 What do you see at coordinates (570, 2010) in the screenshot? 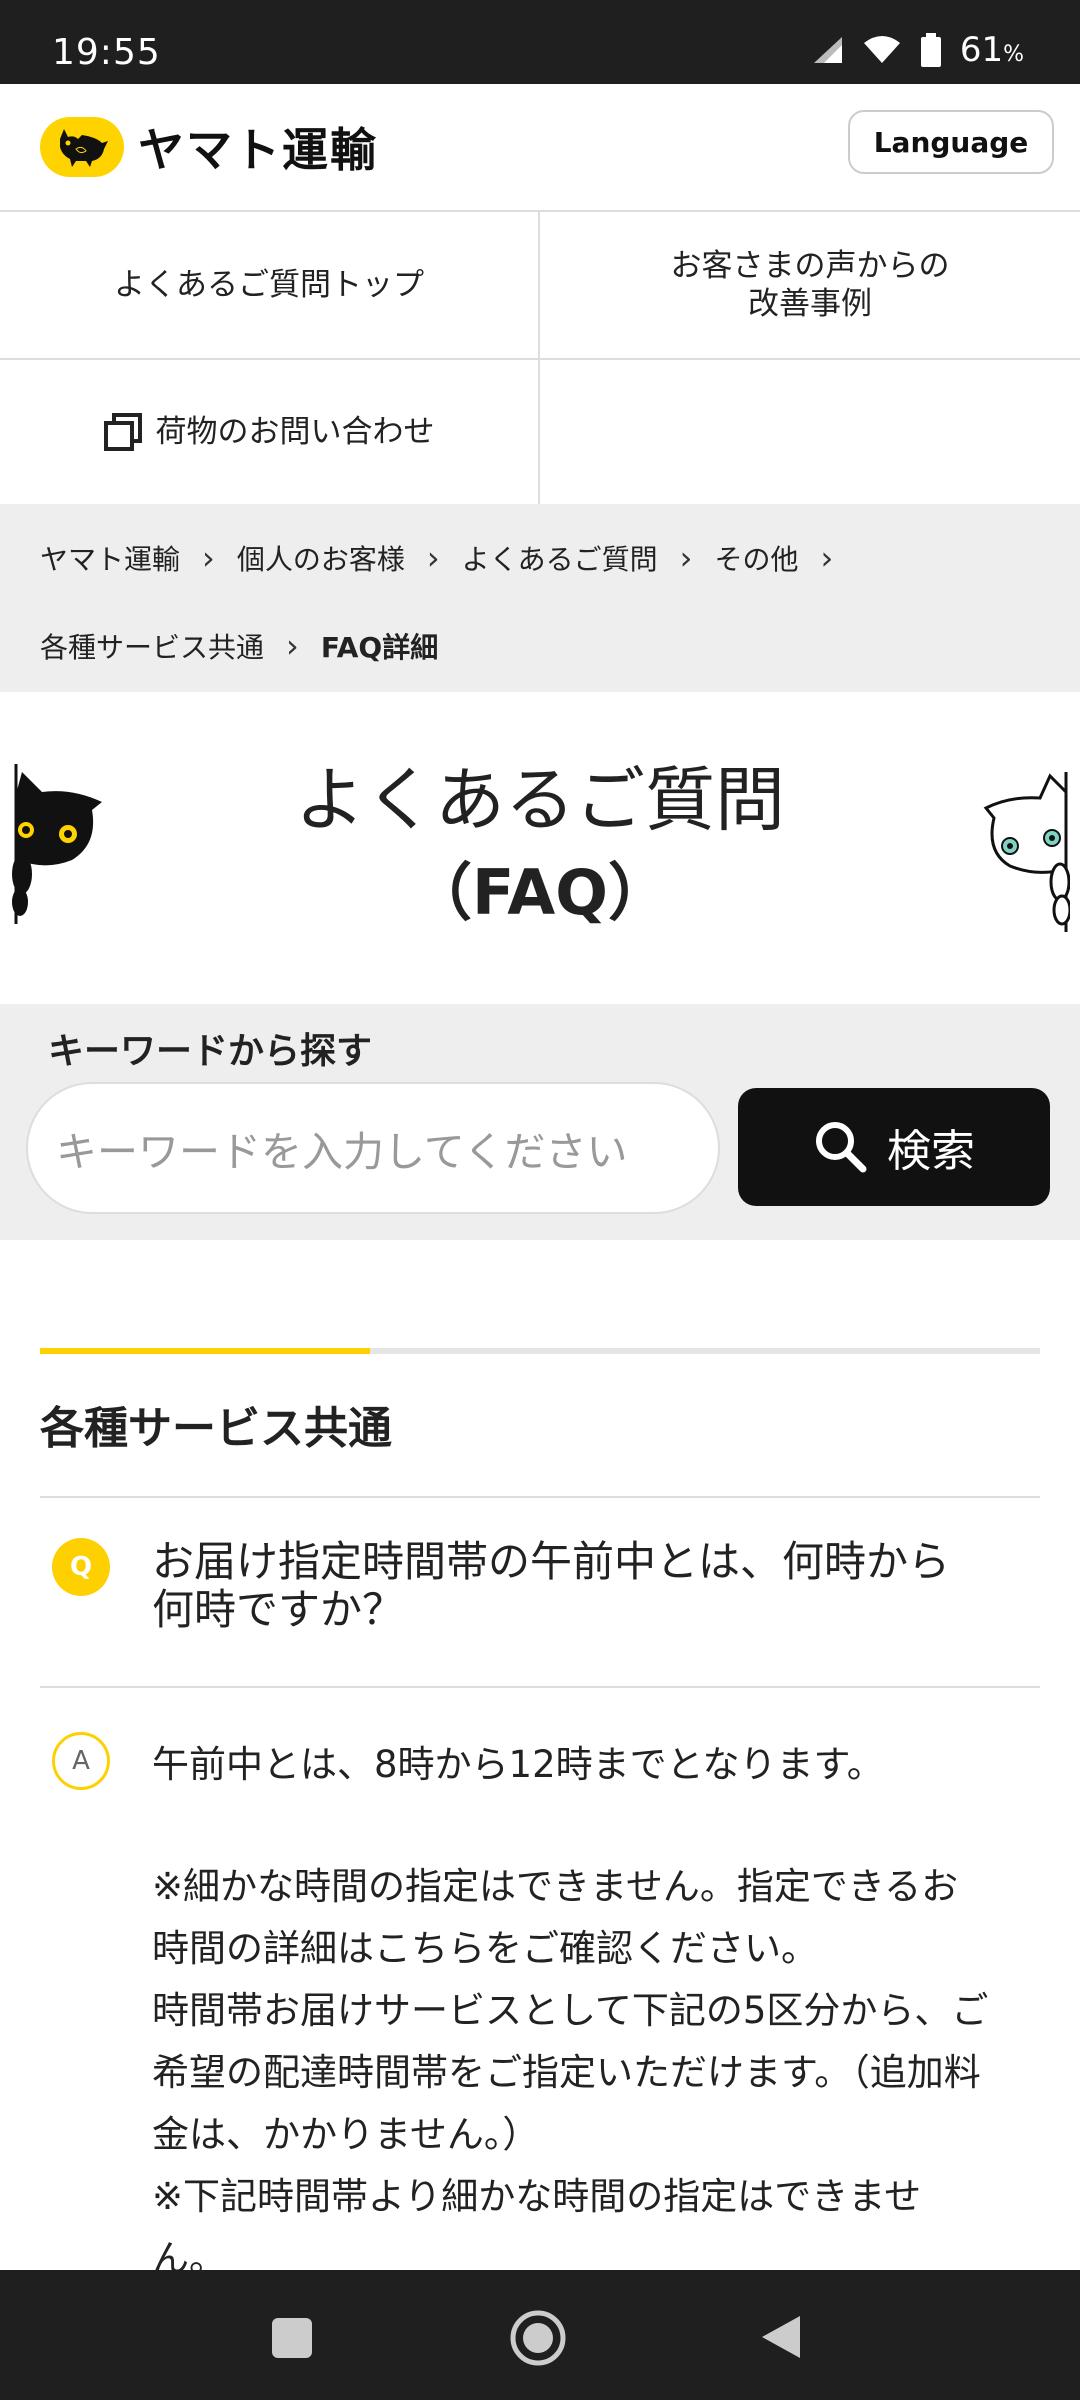
I see `answer-line: 時間帯お届けサービスとして下記の5区分から、ご` at bounding box center [570, 2010].